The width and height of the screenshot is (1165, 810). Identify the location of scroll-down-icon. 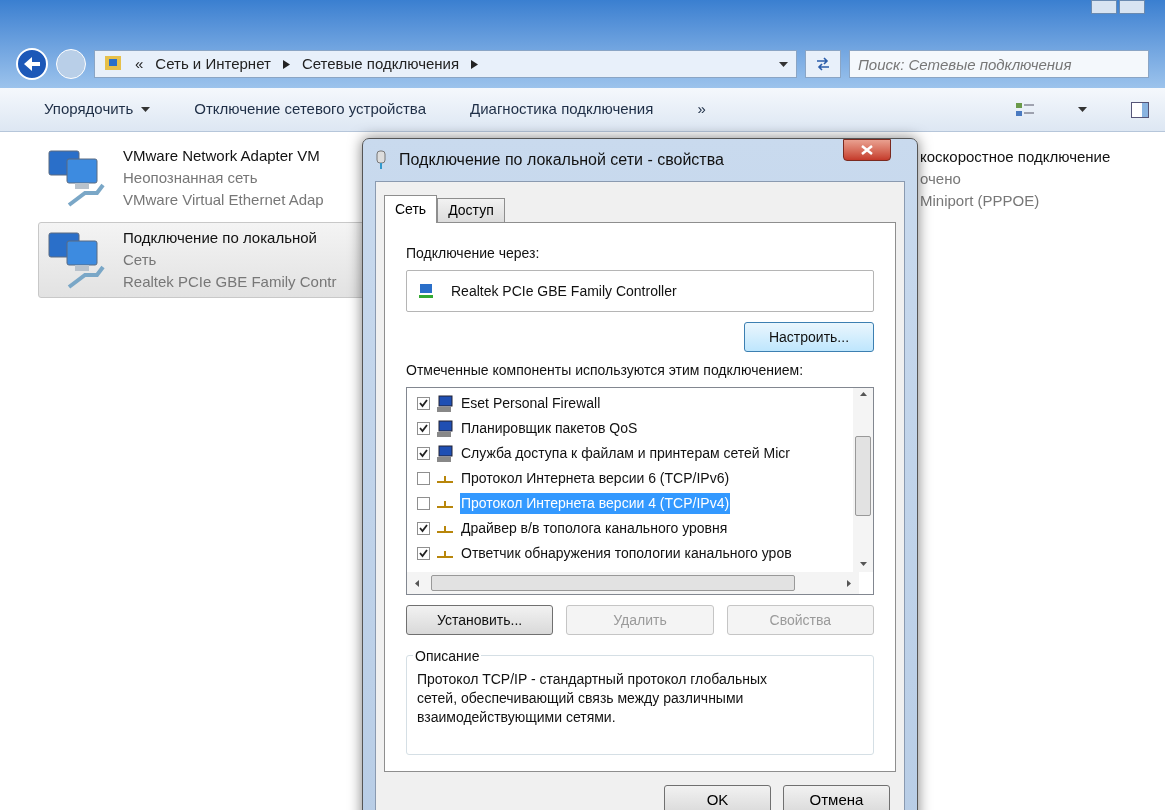
(863, 564).